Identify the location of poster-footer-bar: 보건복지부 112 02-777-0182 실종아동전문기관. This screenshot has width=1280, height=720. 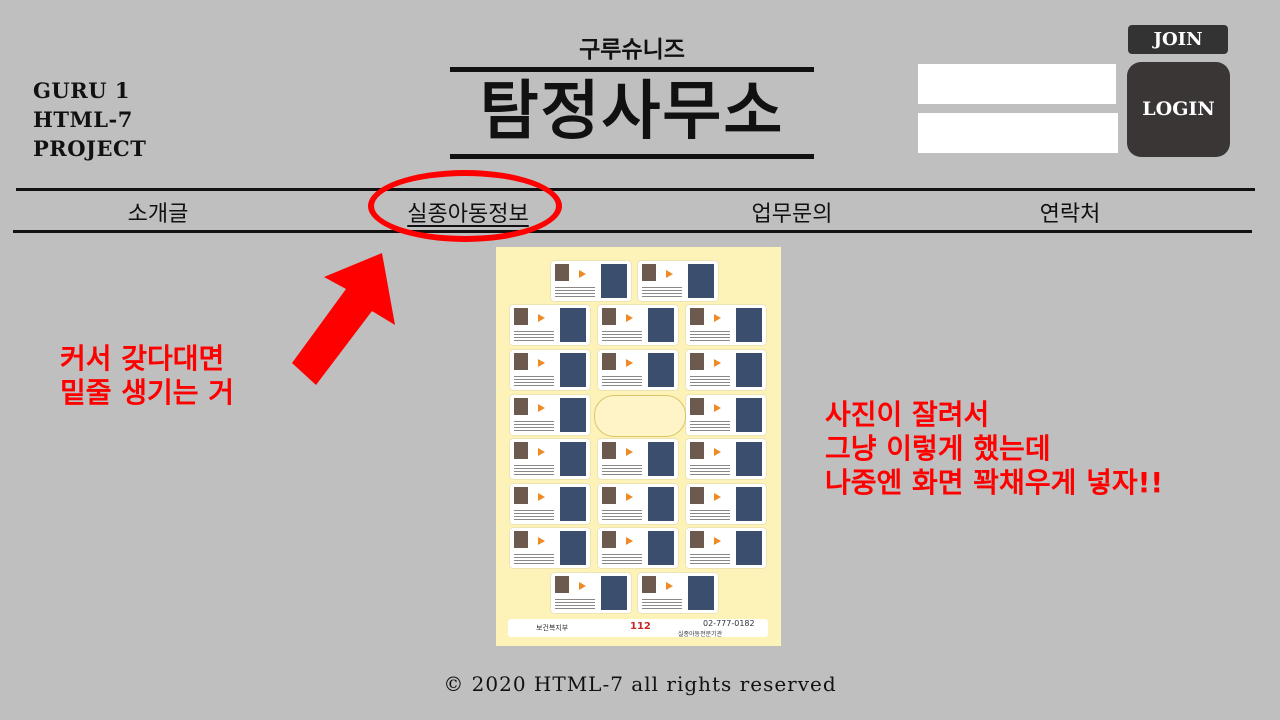
(638, 628).